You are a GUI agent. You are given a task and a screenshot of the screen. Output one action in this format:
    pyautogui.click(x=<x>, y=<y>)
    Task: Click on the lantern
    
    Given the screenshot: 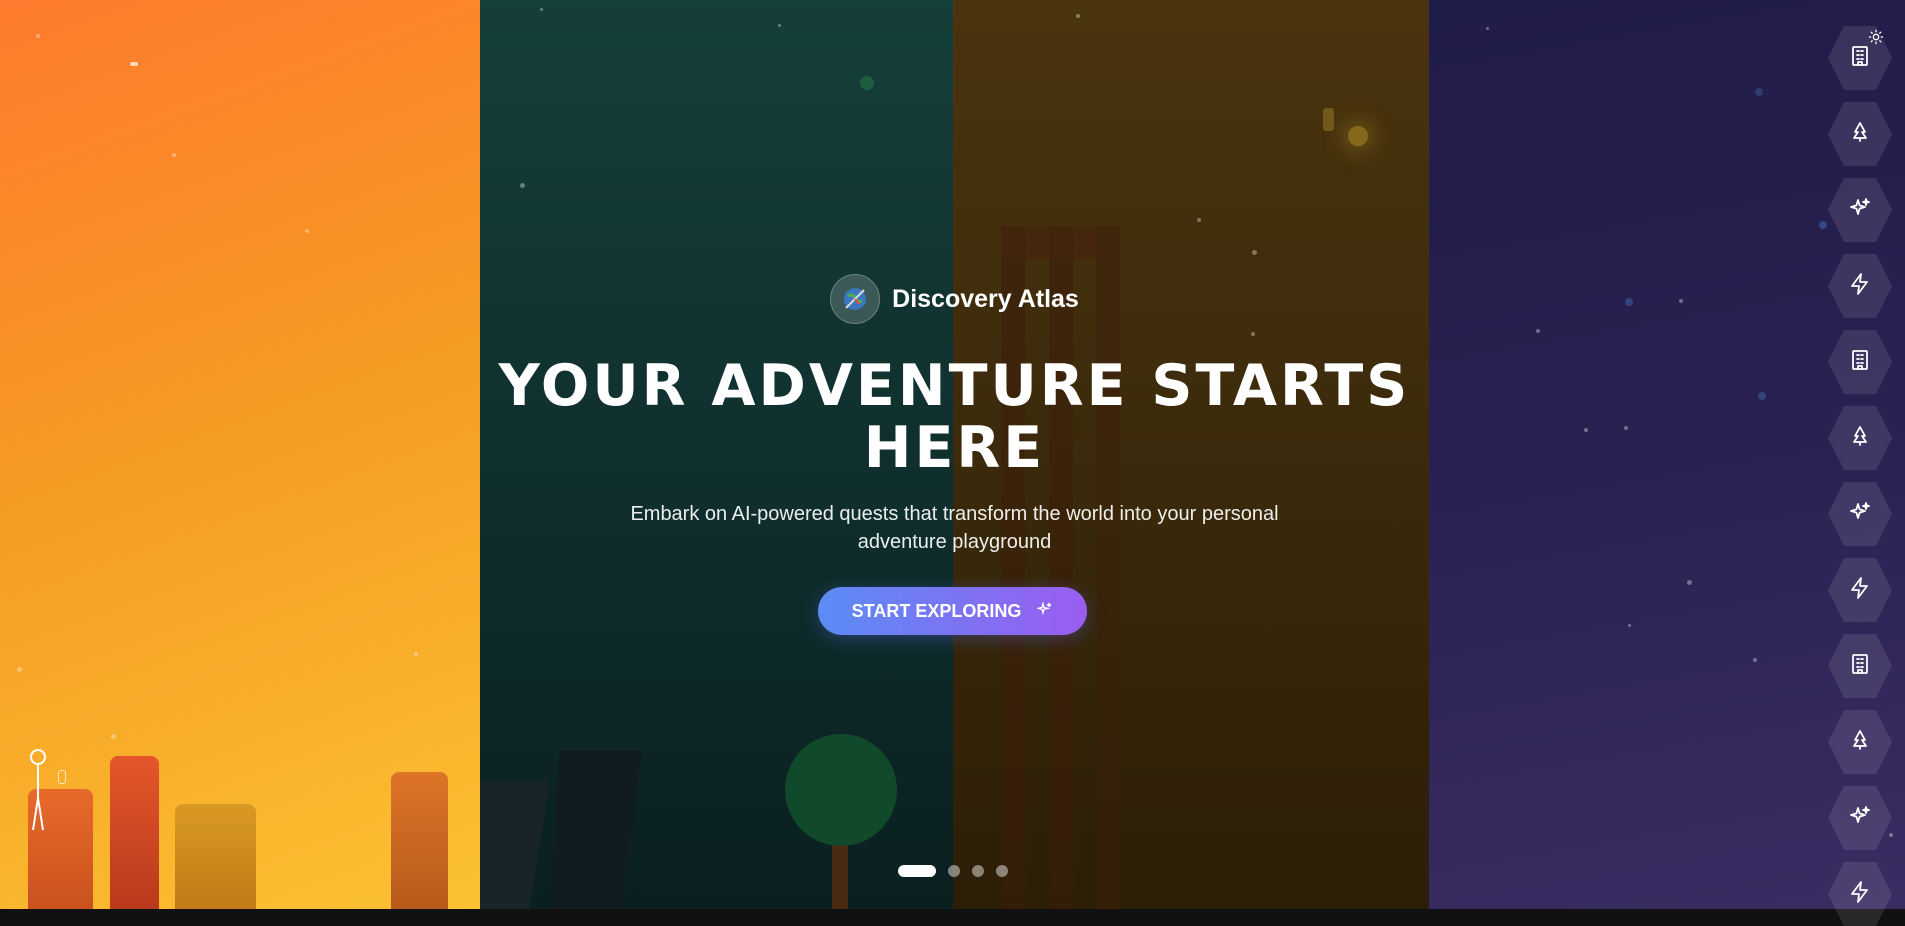 What is the action you would take?
    pyautogui.click(x=62, y=777)
    